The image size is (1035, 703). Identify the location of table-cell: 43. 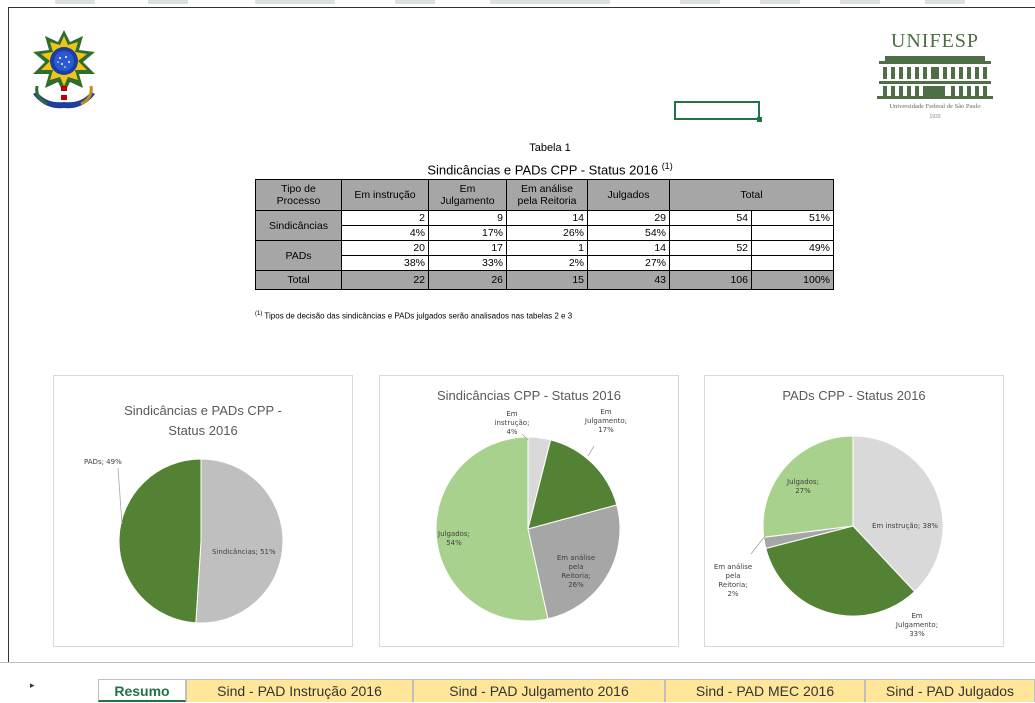
(628, 280).